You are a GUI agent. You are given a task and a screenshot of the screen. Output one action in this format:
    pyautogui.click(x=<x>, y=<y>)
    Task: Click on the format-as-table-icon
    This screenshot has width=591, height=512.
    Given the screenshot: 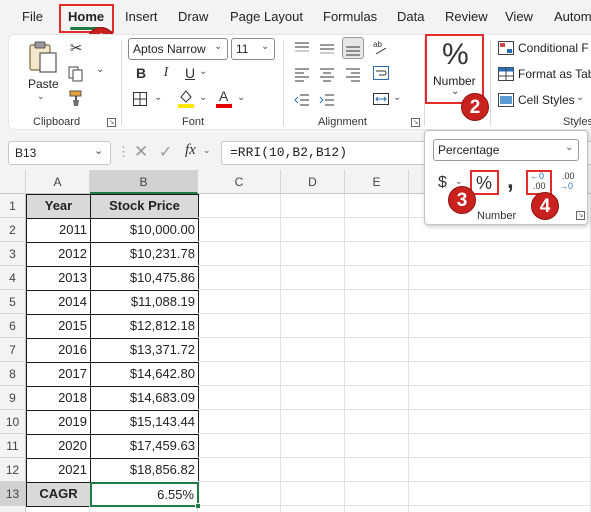 What is the action you would take?
    pyautogui.click(x=506, y=74)
    